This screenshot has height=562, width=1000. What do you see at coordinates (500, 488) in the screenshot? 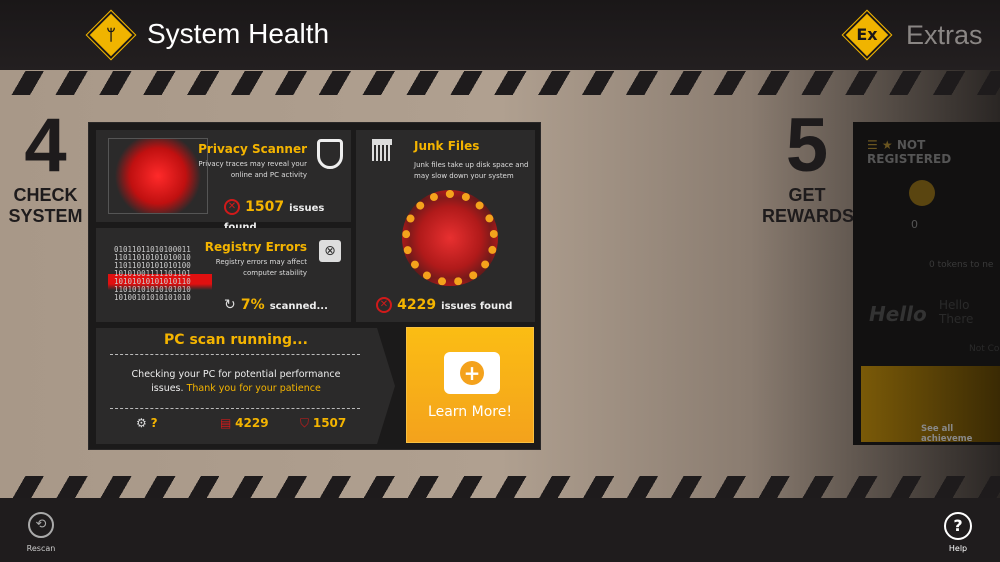
I see `hazard-stripes-bottom` at bounding box center [500, 488].